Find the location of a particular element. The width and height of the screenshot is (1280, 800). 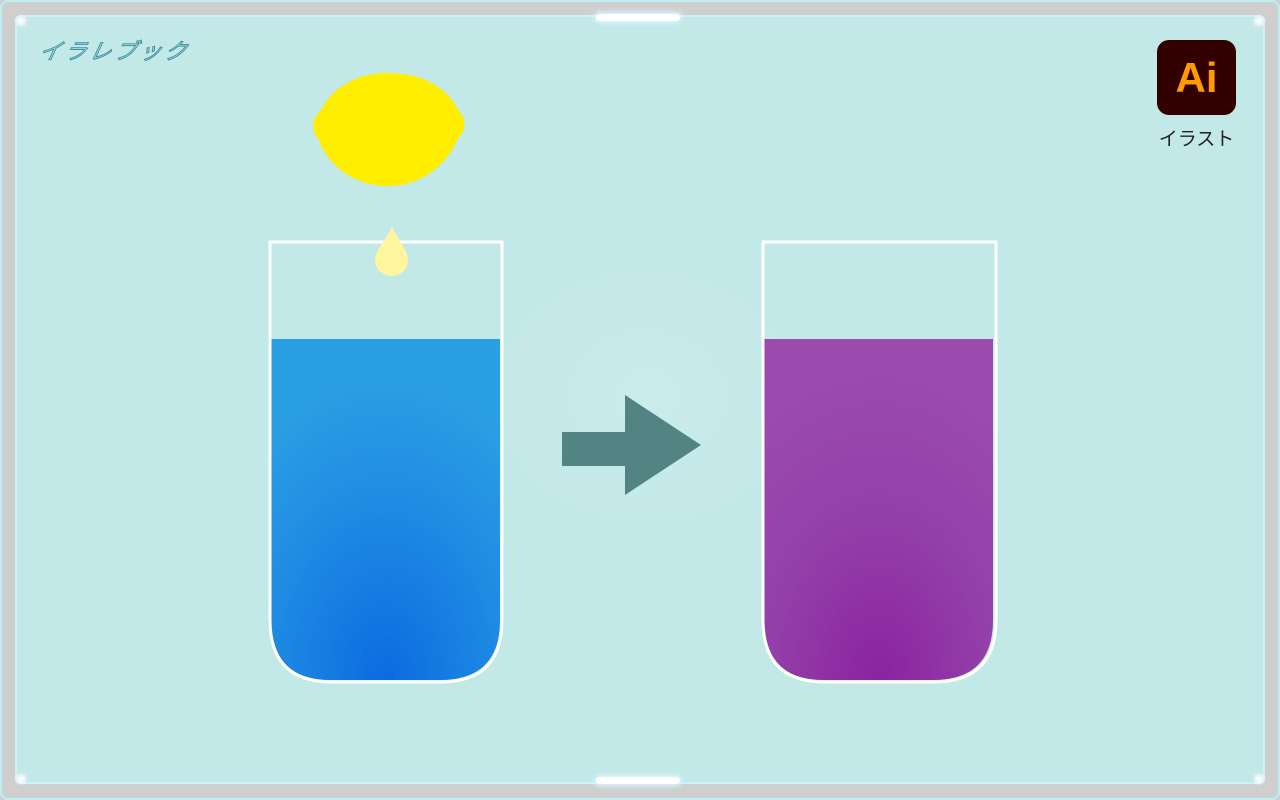

liquid-before is located at coordinates (385, 509).